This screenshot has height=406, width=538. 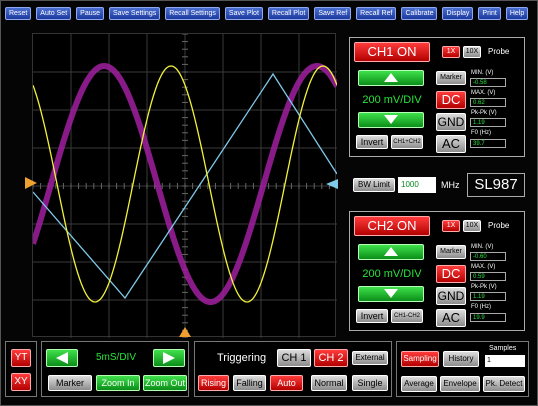 What do you see at coordinates (504, 384) in the screenshot?
I see `pk-detect-button: Pk. Detect` at bounding box center [504, 384].